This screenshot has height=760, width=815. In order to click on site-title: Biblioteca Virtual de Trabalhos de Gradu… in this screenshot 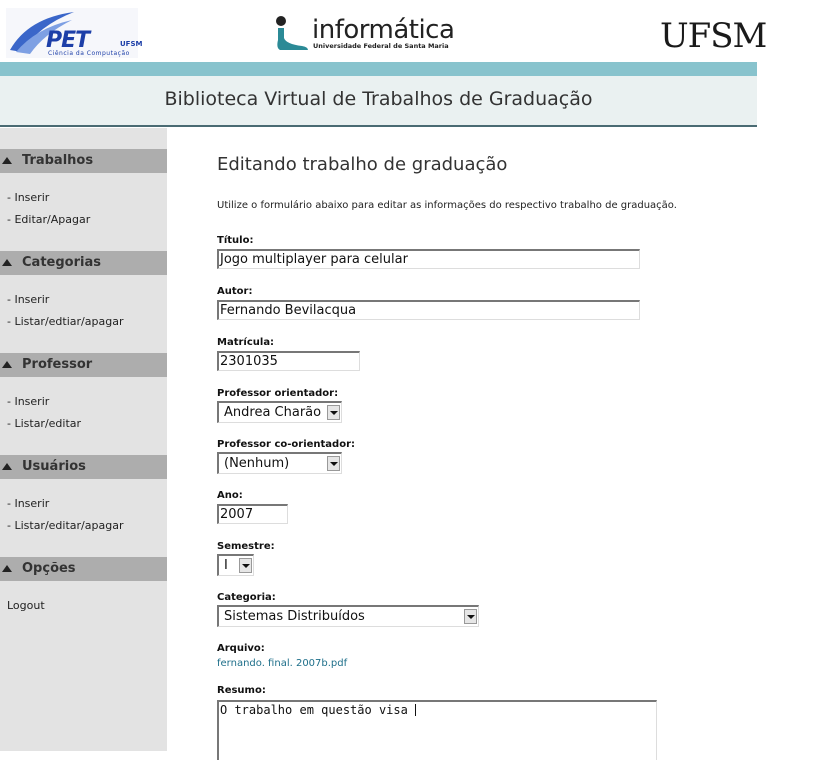, I will do `click(378, 99)`.